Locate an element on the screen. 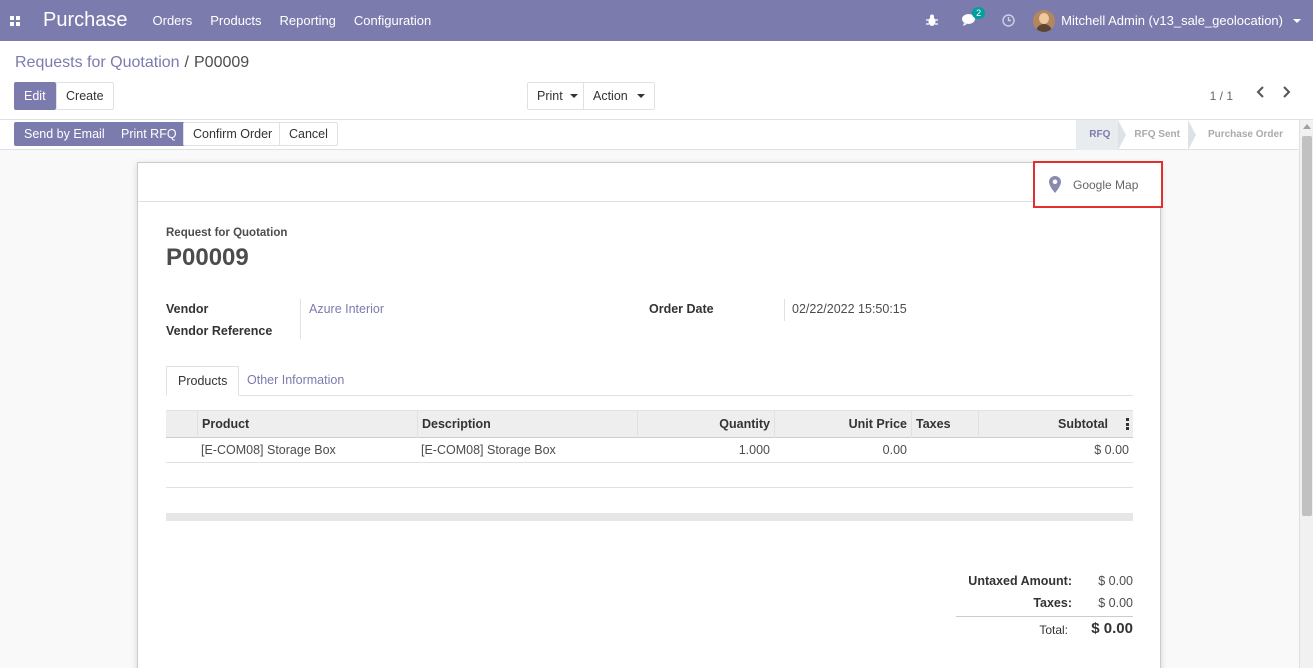 Image resolution: width=1313 pixels, height=668 pixels. notebook-tabs: Products Other Information is located at coordinates (649, 381).